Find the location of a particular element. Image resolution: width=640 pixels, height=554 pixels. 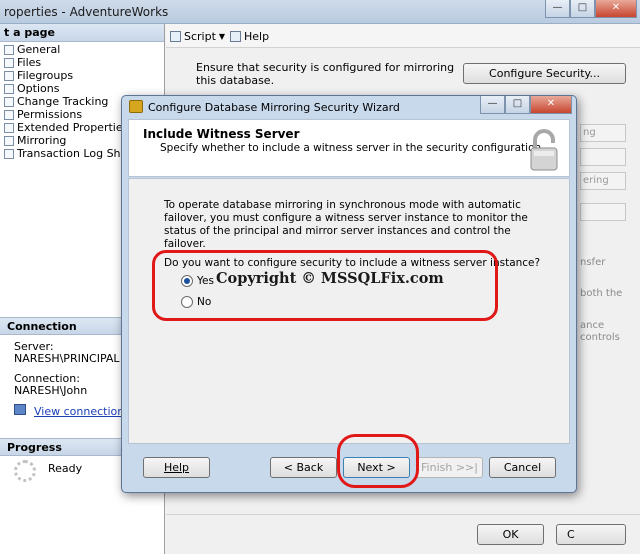

background-field: ng is located at coordinates (603, 133).